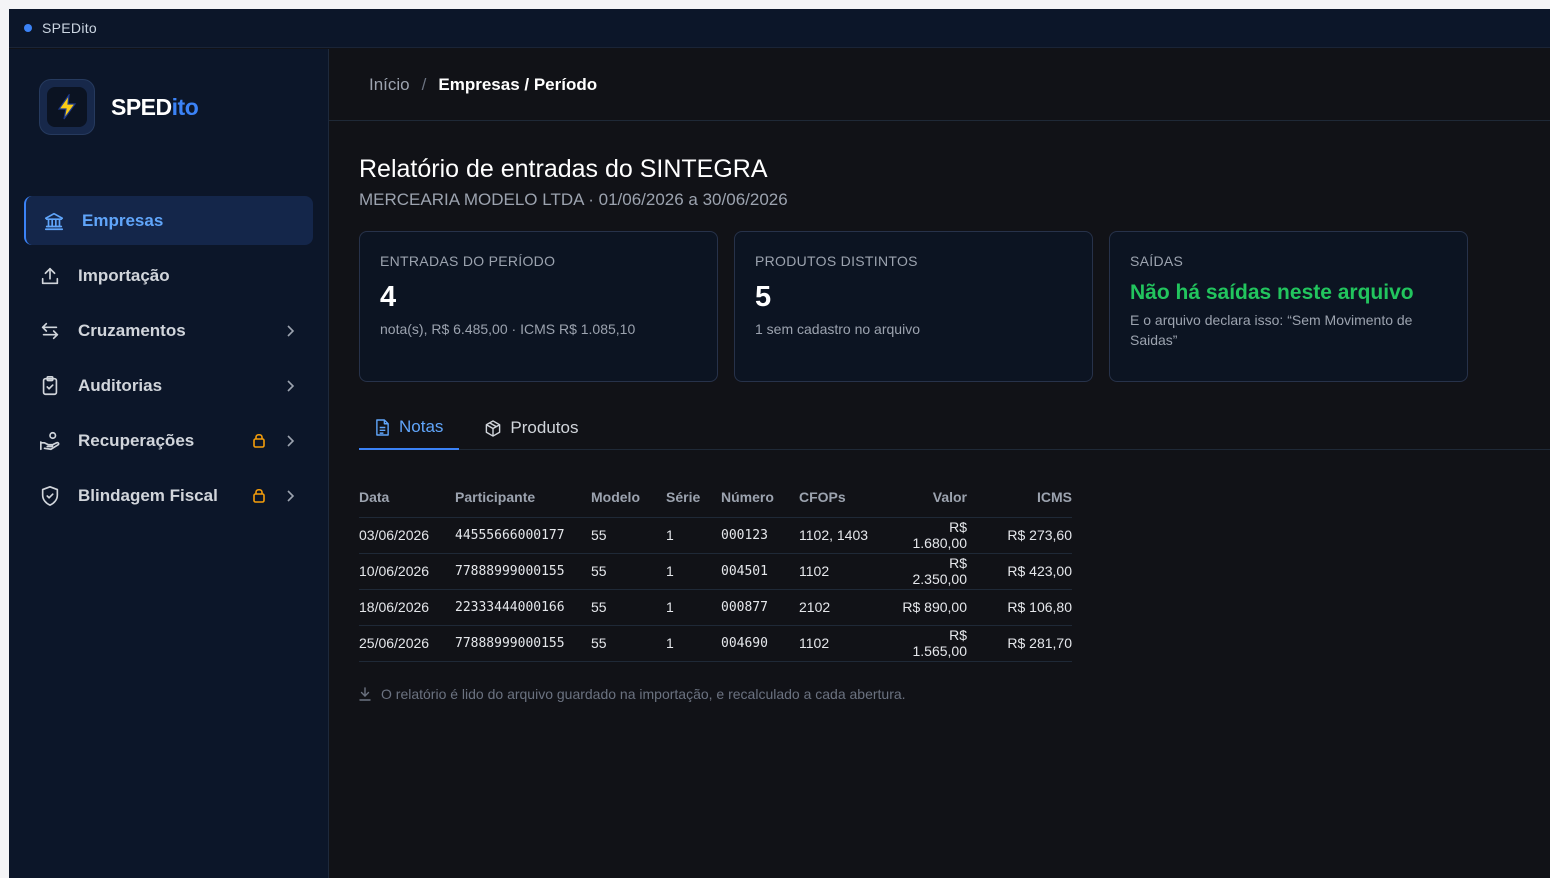 The width and height of the screenshot is (1550, 878). What do you see at coordinates (544, 427) in the screenshot?
I see `tab-label: Produtos` at bounding box center [544, 427].